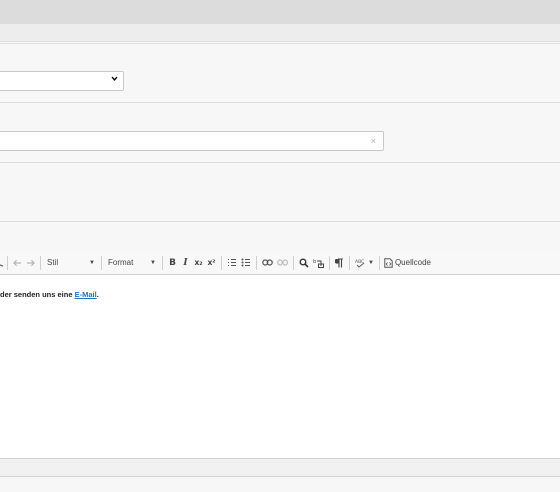 This screenshot has height=492, width=560. I want to click on window-sub-bar, so click(280, 33).